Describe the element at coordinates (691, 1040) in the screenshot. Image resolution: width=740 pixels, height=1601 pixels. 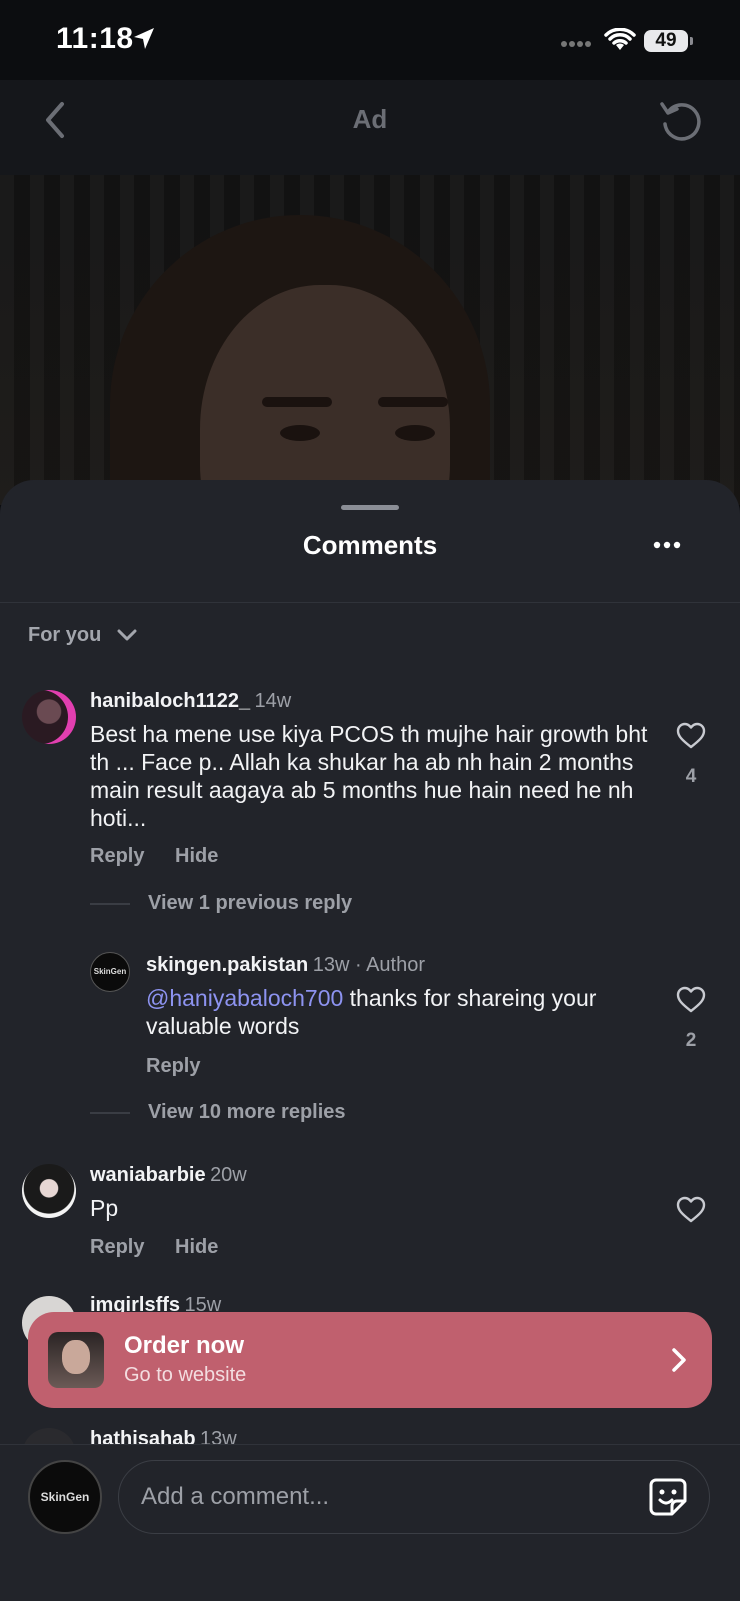
I see `reply-like-count: 2` at that location.